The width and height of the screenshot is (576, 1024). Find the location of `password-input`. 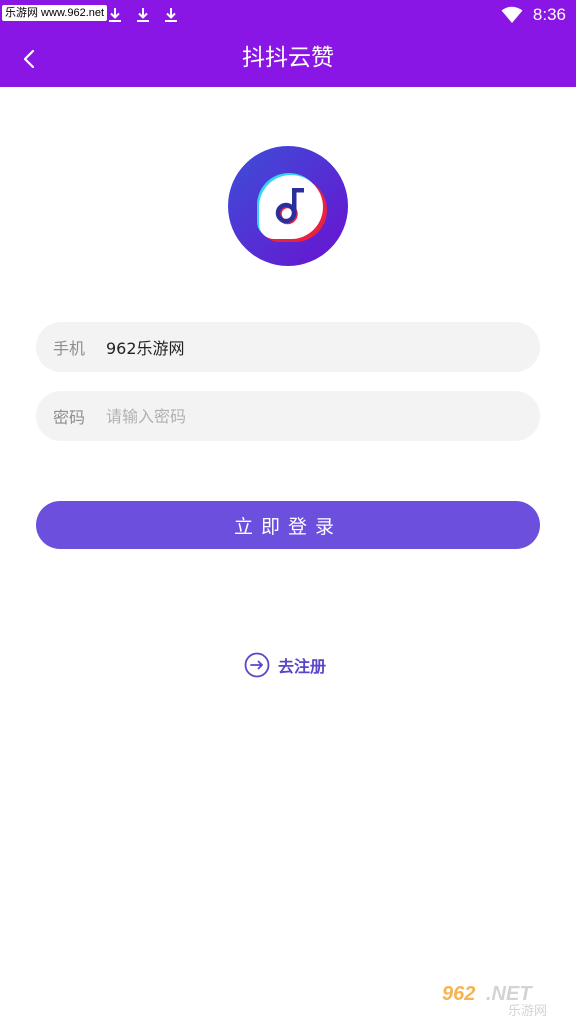

password-input is located at coordinates (323, 416).